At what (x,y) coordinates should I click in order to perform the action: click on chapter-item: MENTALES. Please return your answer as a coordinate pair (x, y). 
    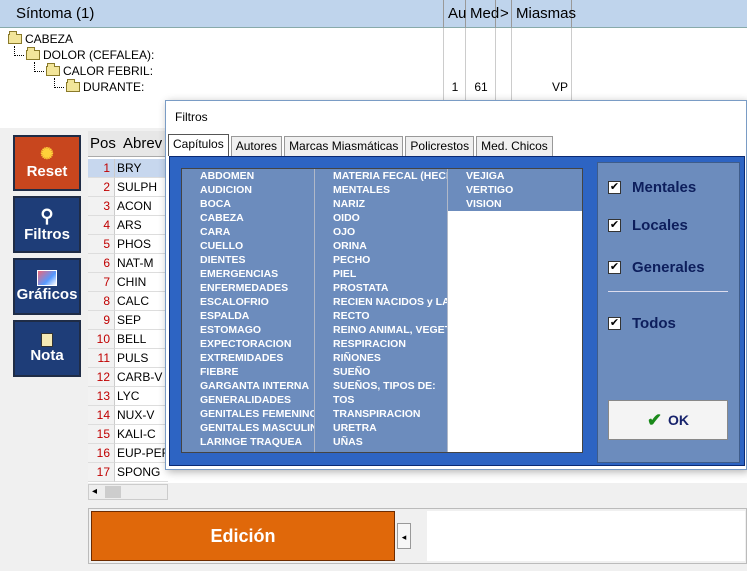
    Looking at the image, I should click on (381, 190).